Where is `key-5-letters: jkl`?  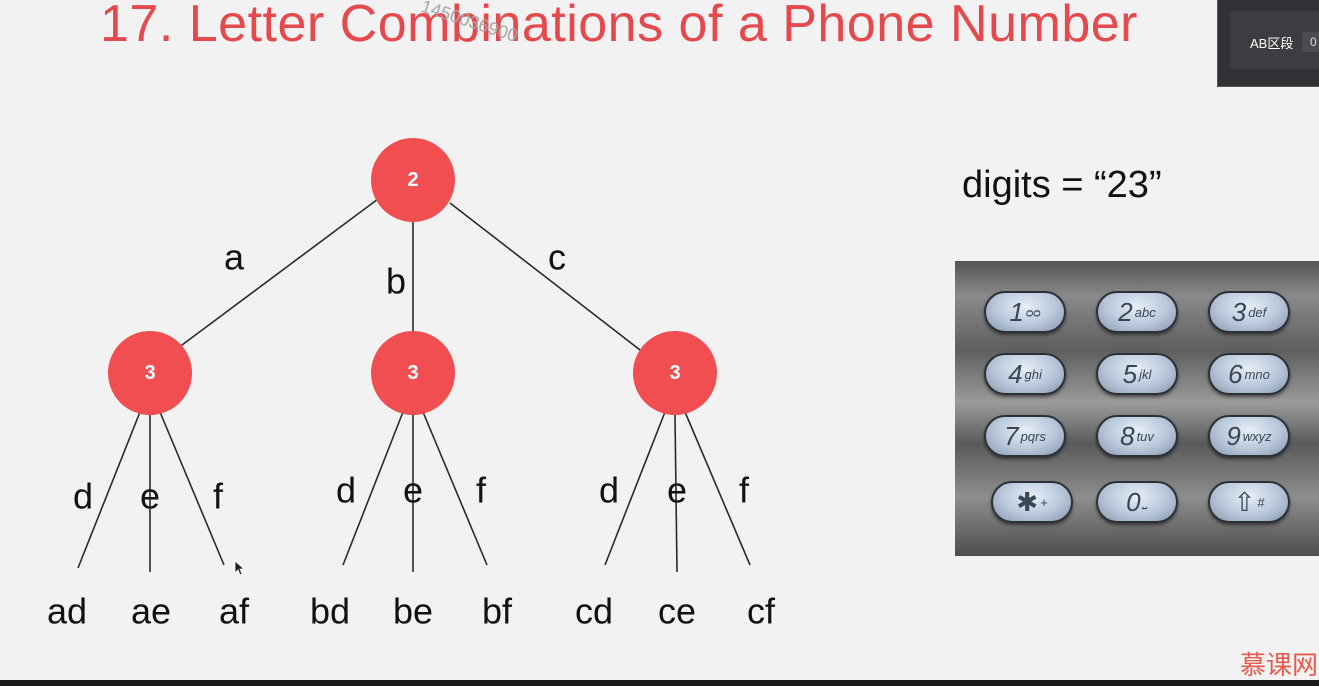 key-5-letters: jkl is located at coordinates (1145, 374).